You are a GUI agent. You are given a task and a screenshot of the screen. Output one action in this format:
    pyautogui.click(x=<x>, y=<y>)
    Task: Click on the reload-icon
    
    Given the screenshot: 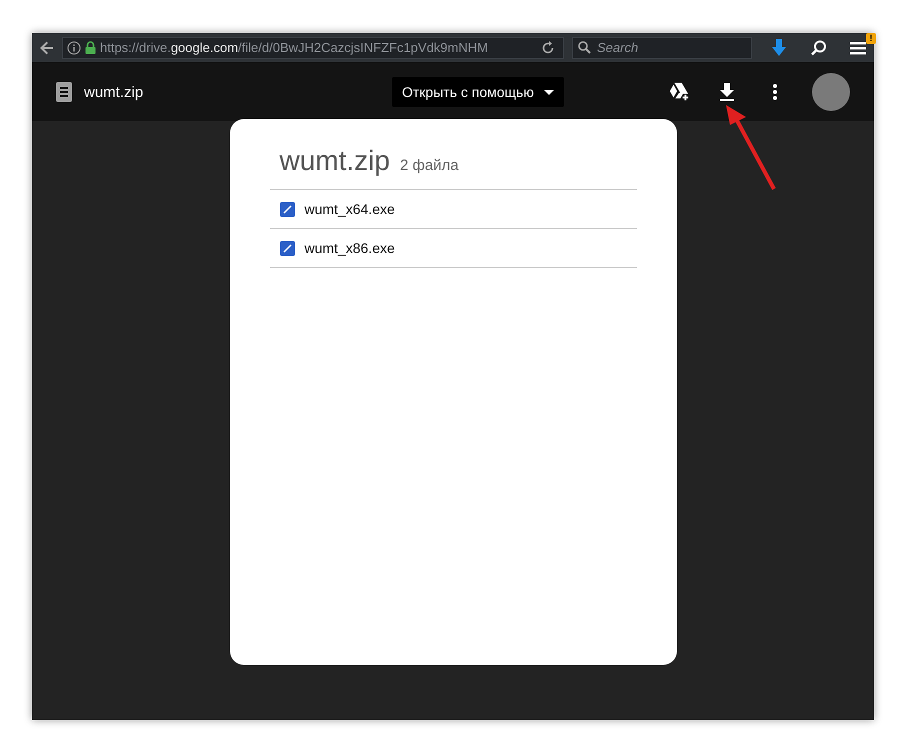 What is the action you would take?
    pyautogui.click(x=548, y=47)
    